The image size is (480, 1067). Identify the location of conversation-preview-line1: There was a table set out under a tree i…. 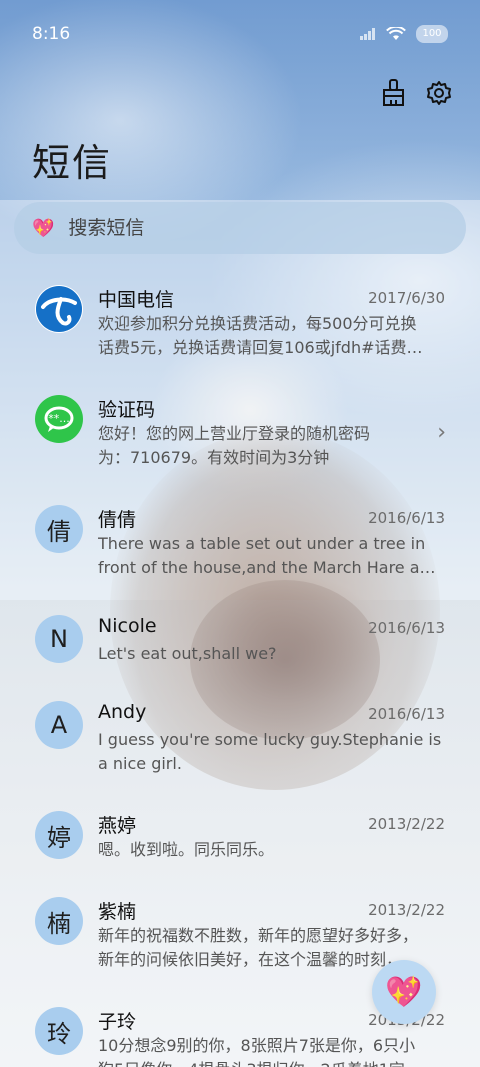
(262, 543).